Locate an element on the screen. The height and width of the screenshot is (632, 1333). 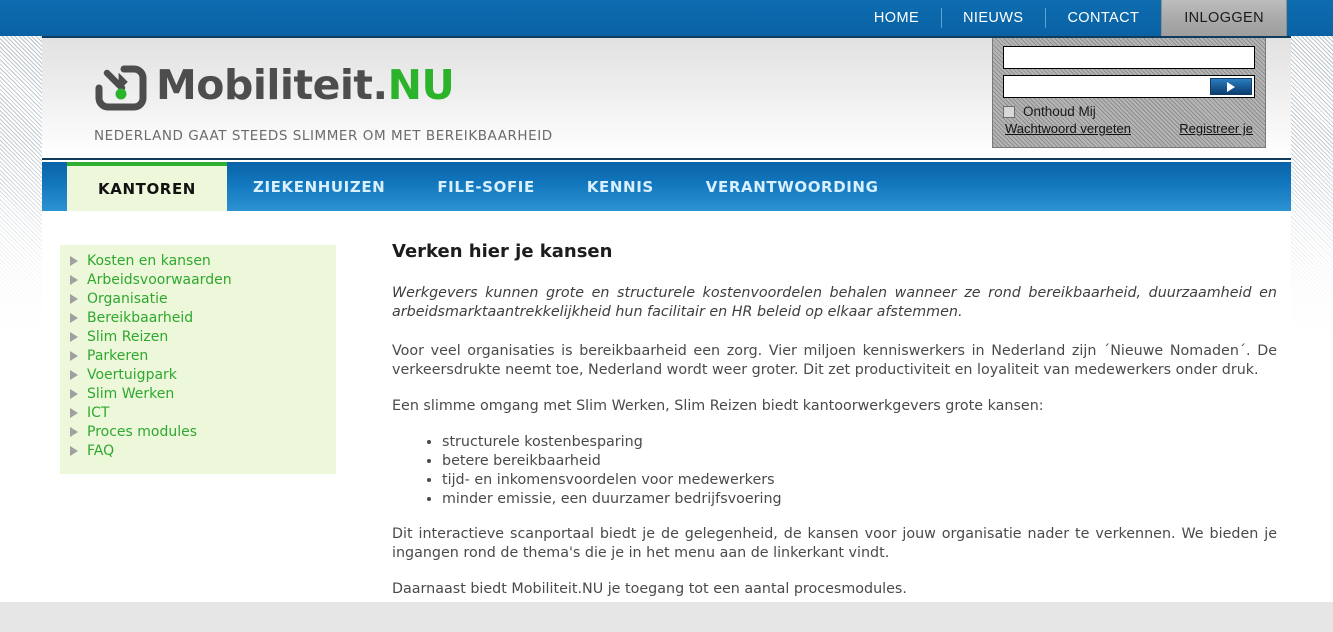
topnav-label-inloggen: INLOGGEN is located at coordinates (1224, 18).